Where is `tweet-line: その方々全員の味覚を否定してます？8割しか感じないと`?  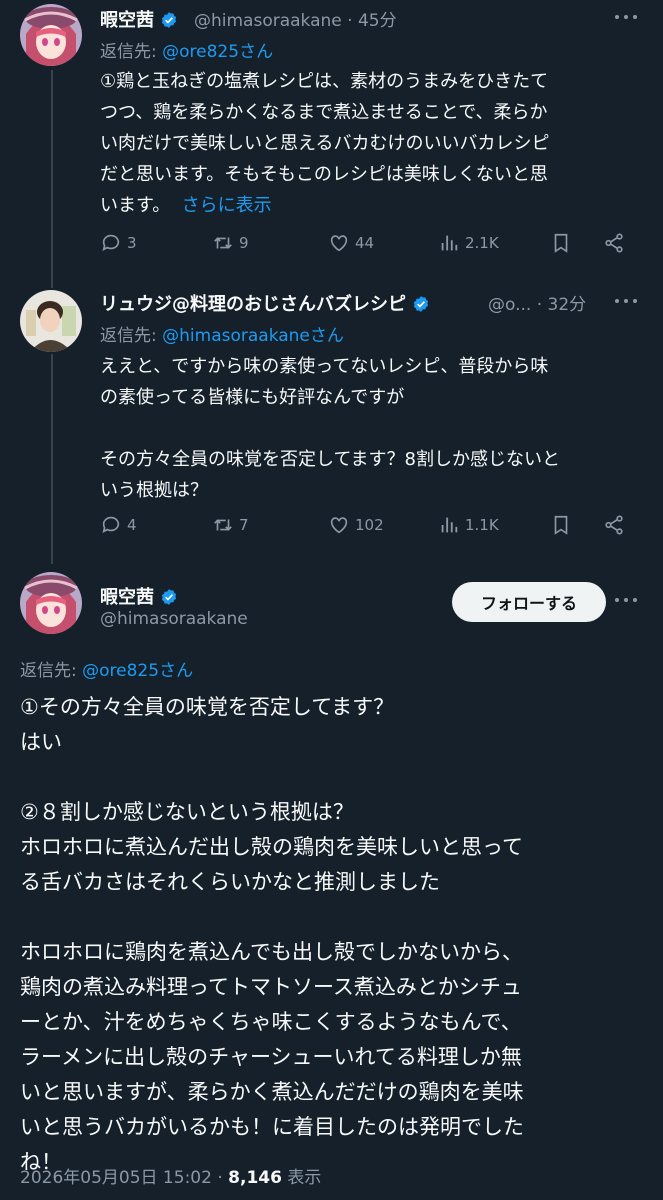
tweet-line: その方々全員の味覚を否定してます？8割しか感じないと is located at coordinates (330, 459).